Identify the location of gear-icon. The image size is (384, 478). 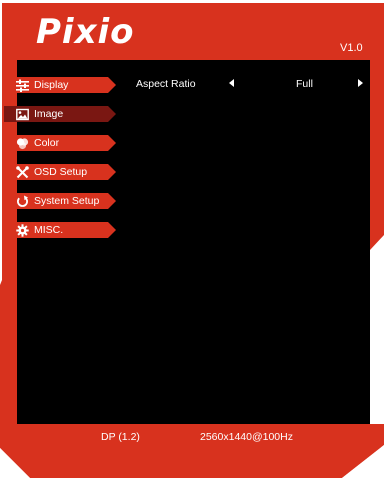
(22, 230).